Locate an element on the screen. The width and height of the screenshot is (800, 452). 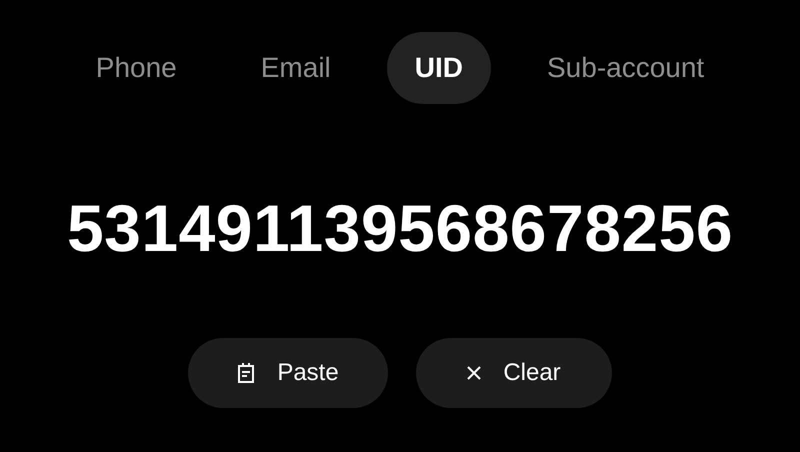
tab: UID is located at coordinates (438, 68).